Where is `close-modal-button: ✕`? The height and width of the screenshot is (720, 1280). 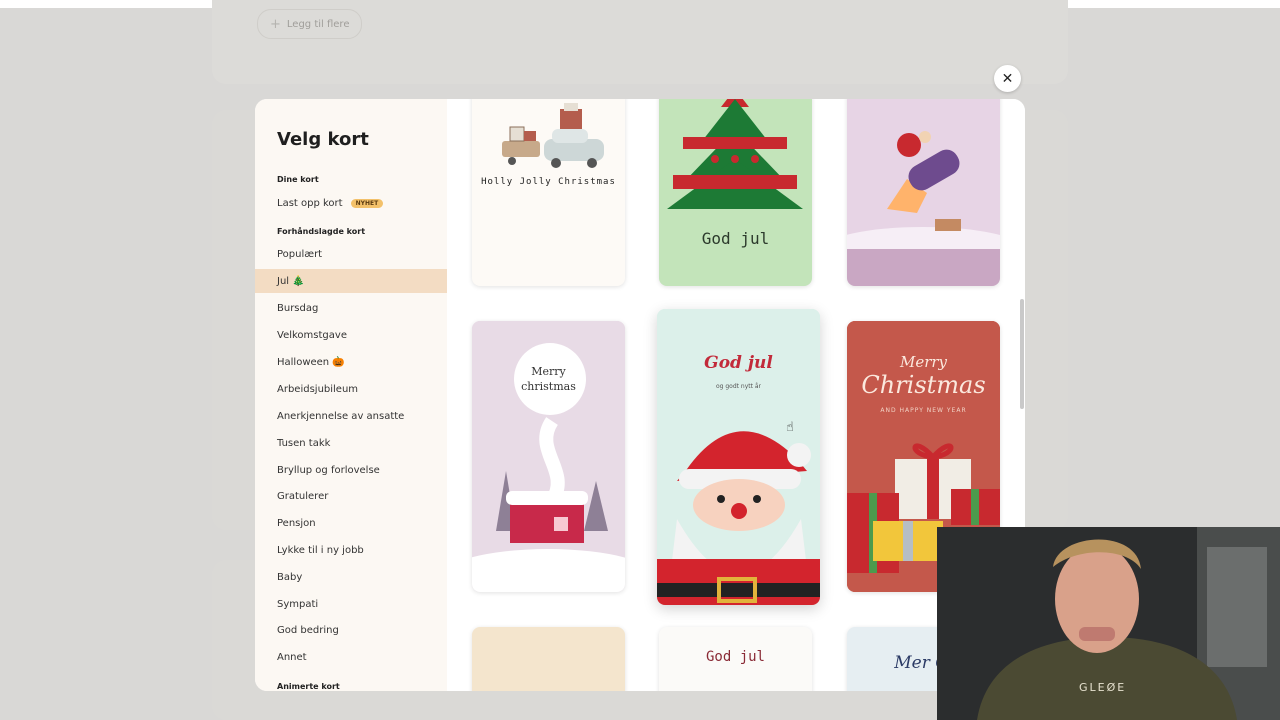
close-modal-button: ✕ is located at coordinates (1007, 78).